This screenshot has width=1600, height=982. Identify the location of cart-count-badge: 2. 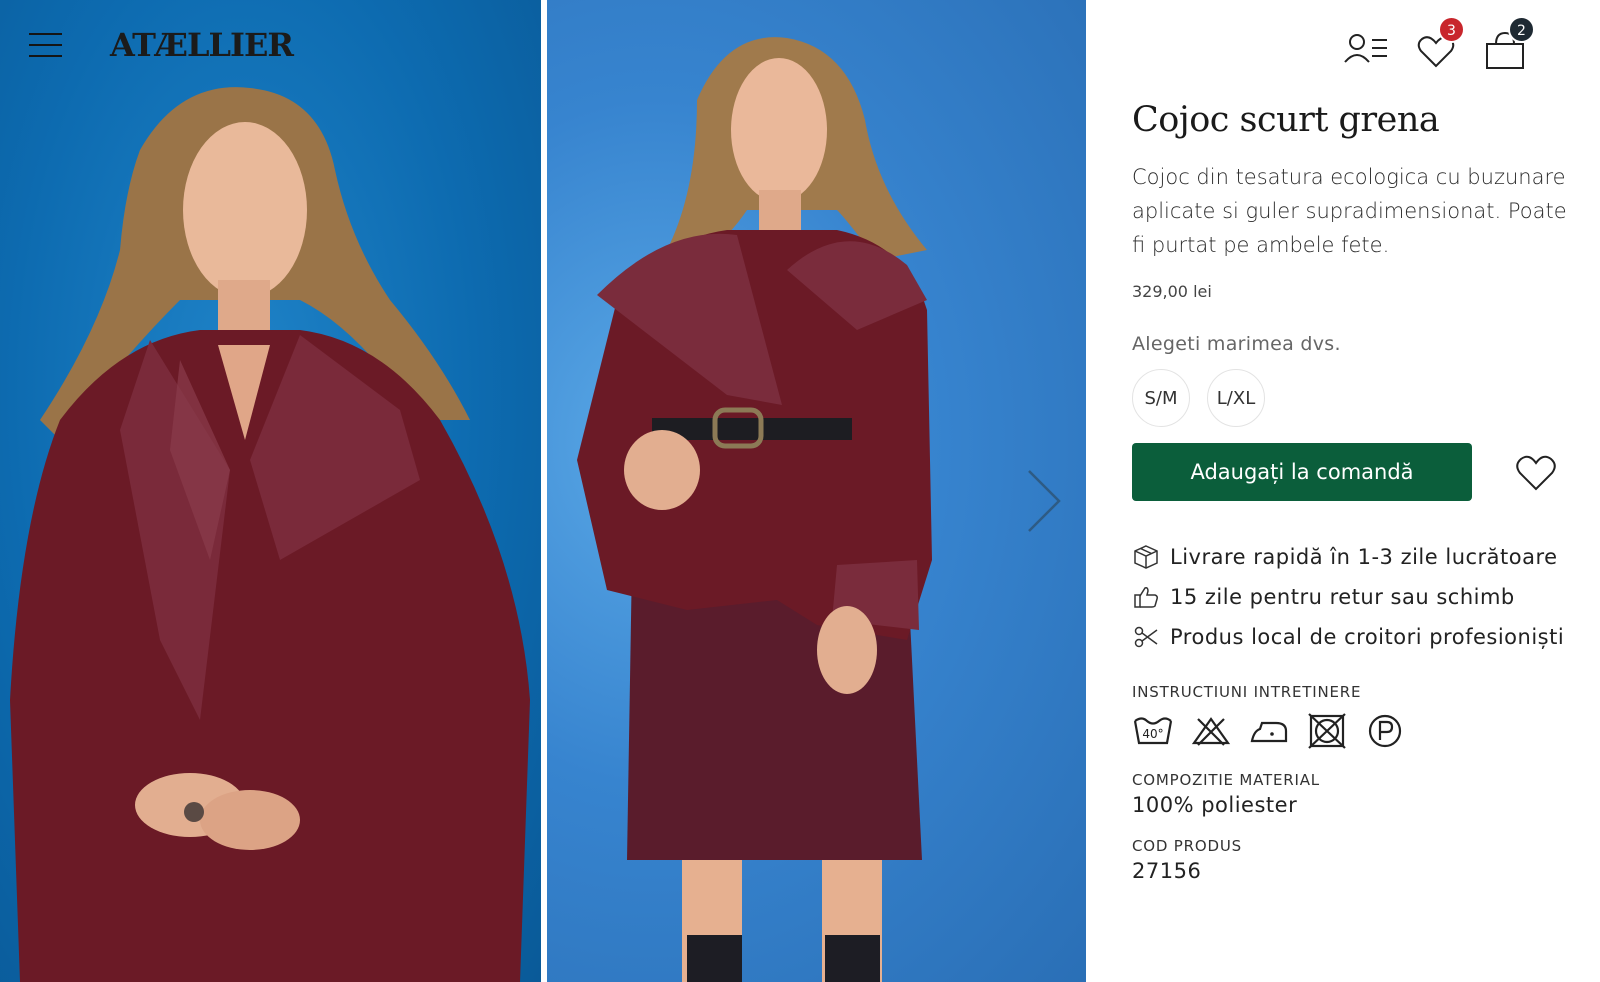
(1521, 29).